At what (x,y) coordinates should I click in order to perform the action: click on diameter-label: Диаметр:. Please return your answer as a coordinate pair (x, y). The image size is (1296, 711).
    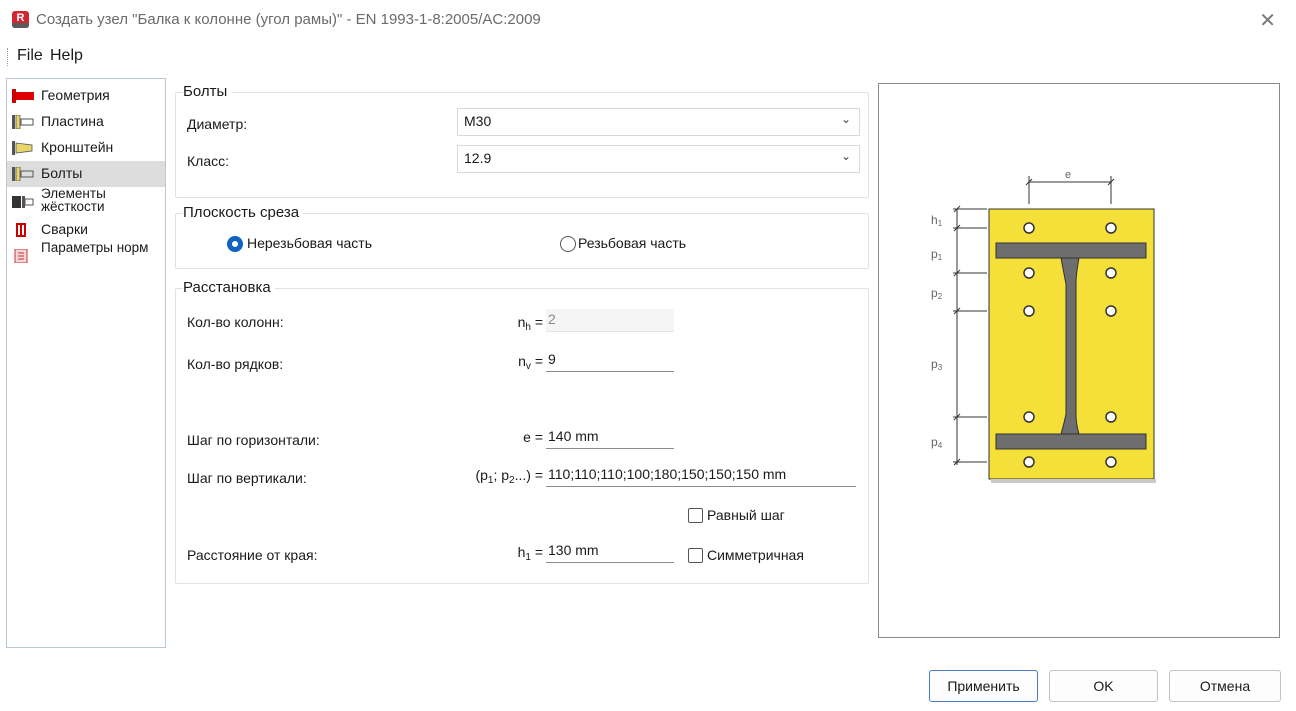
    Looking at the image, I should click on (217, 124).